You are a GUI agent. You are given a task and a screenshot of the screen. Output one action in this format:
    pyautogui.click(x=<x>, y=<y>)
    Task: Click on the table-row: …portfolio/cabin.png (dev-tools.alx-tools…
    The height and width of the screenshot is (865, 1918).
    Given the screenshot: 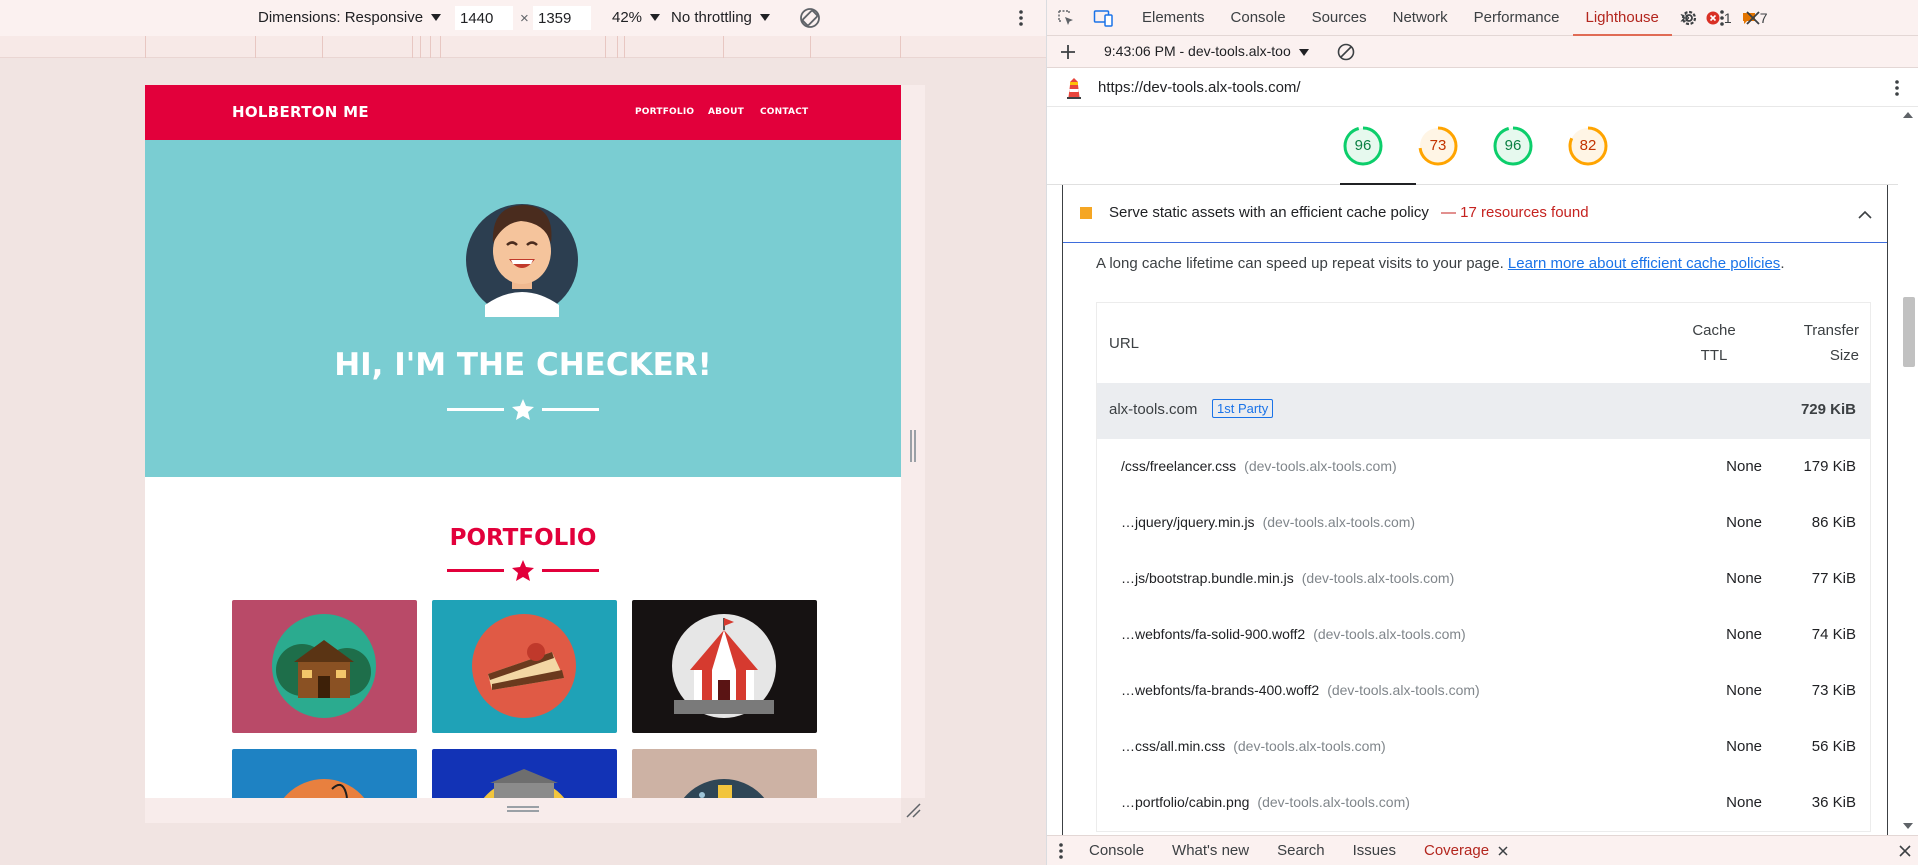 What is the action you would take?
    pyautogui.click(x=1483, y=803)
    